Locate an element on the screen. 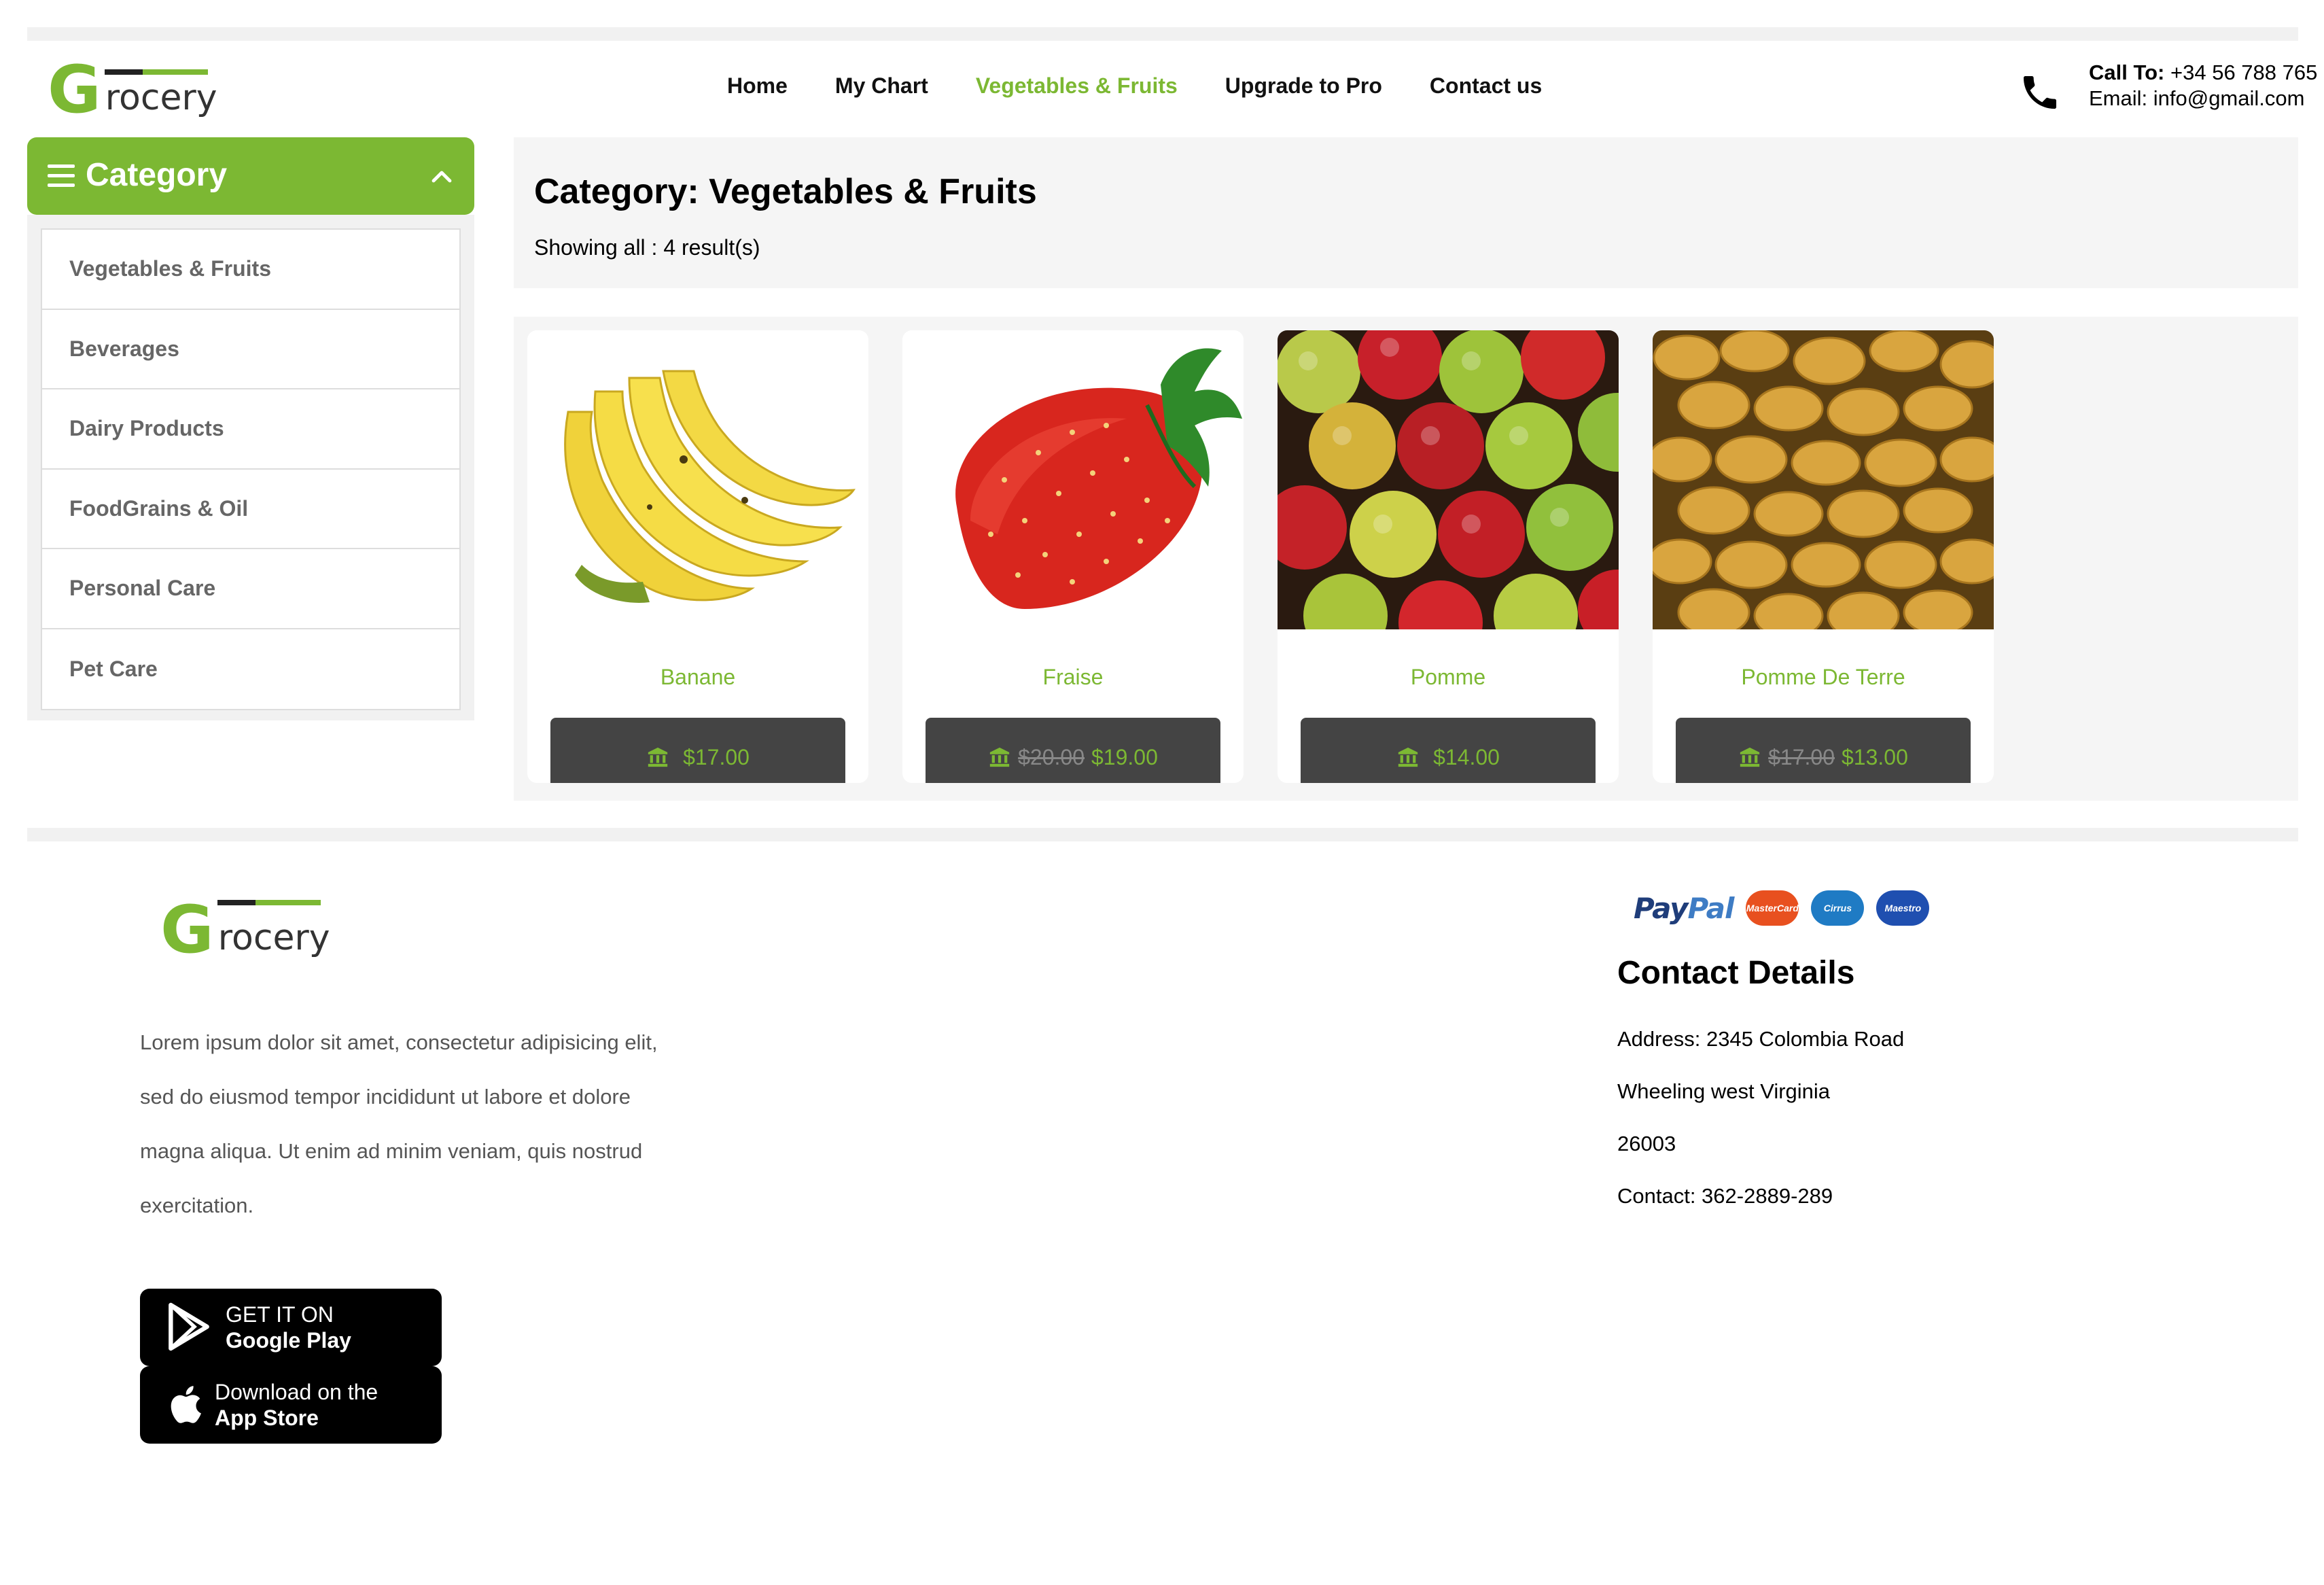 The image size is (2324, 1585). add-to-cart-button: $17.00 is located at coordinates (697, 750).